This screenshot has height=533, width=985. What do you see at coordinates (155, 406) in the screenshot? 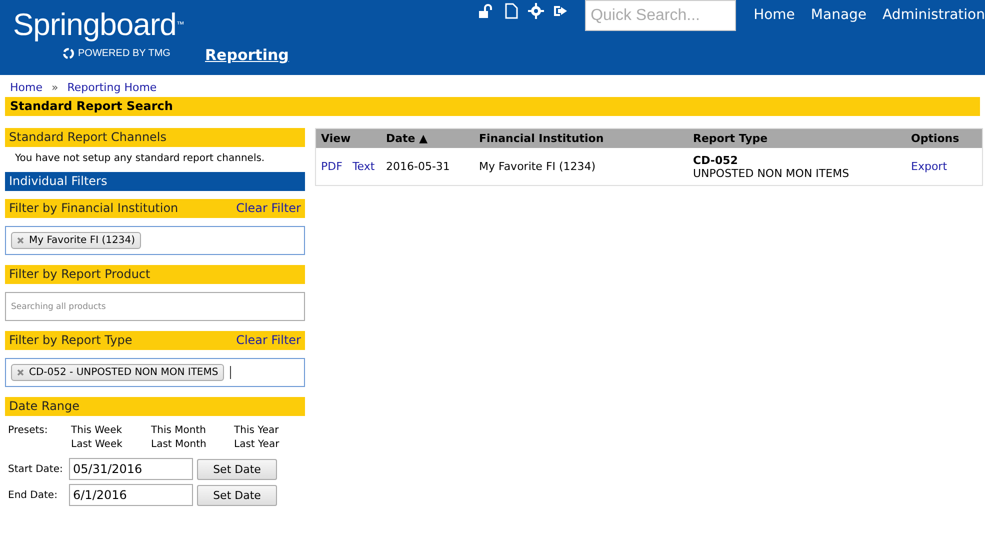
I see `section-header: Date Range` at bounding box center [155, 406].